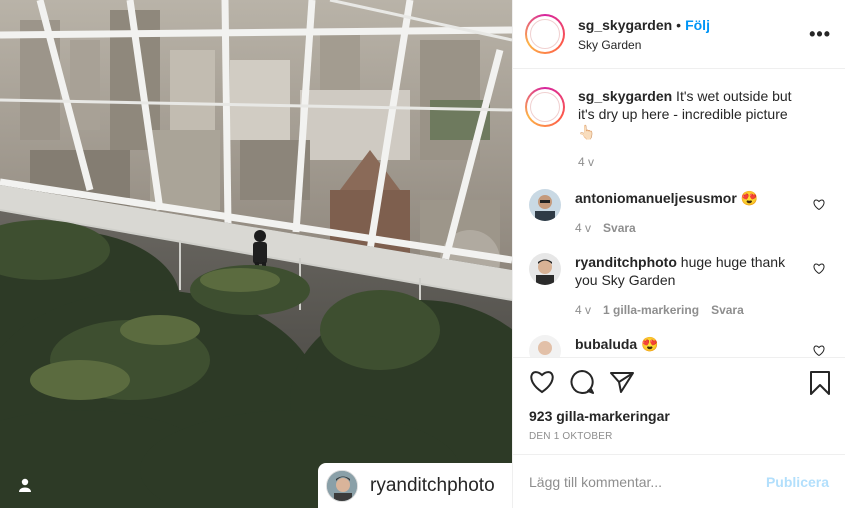 The image size is (845, 508). Describe the element at coordinates (625, 96) in the screenshot. I see `comment-username: sg_skygarden` at that location.